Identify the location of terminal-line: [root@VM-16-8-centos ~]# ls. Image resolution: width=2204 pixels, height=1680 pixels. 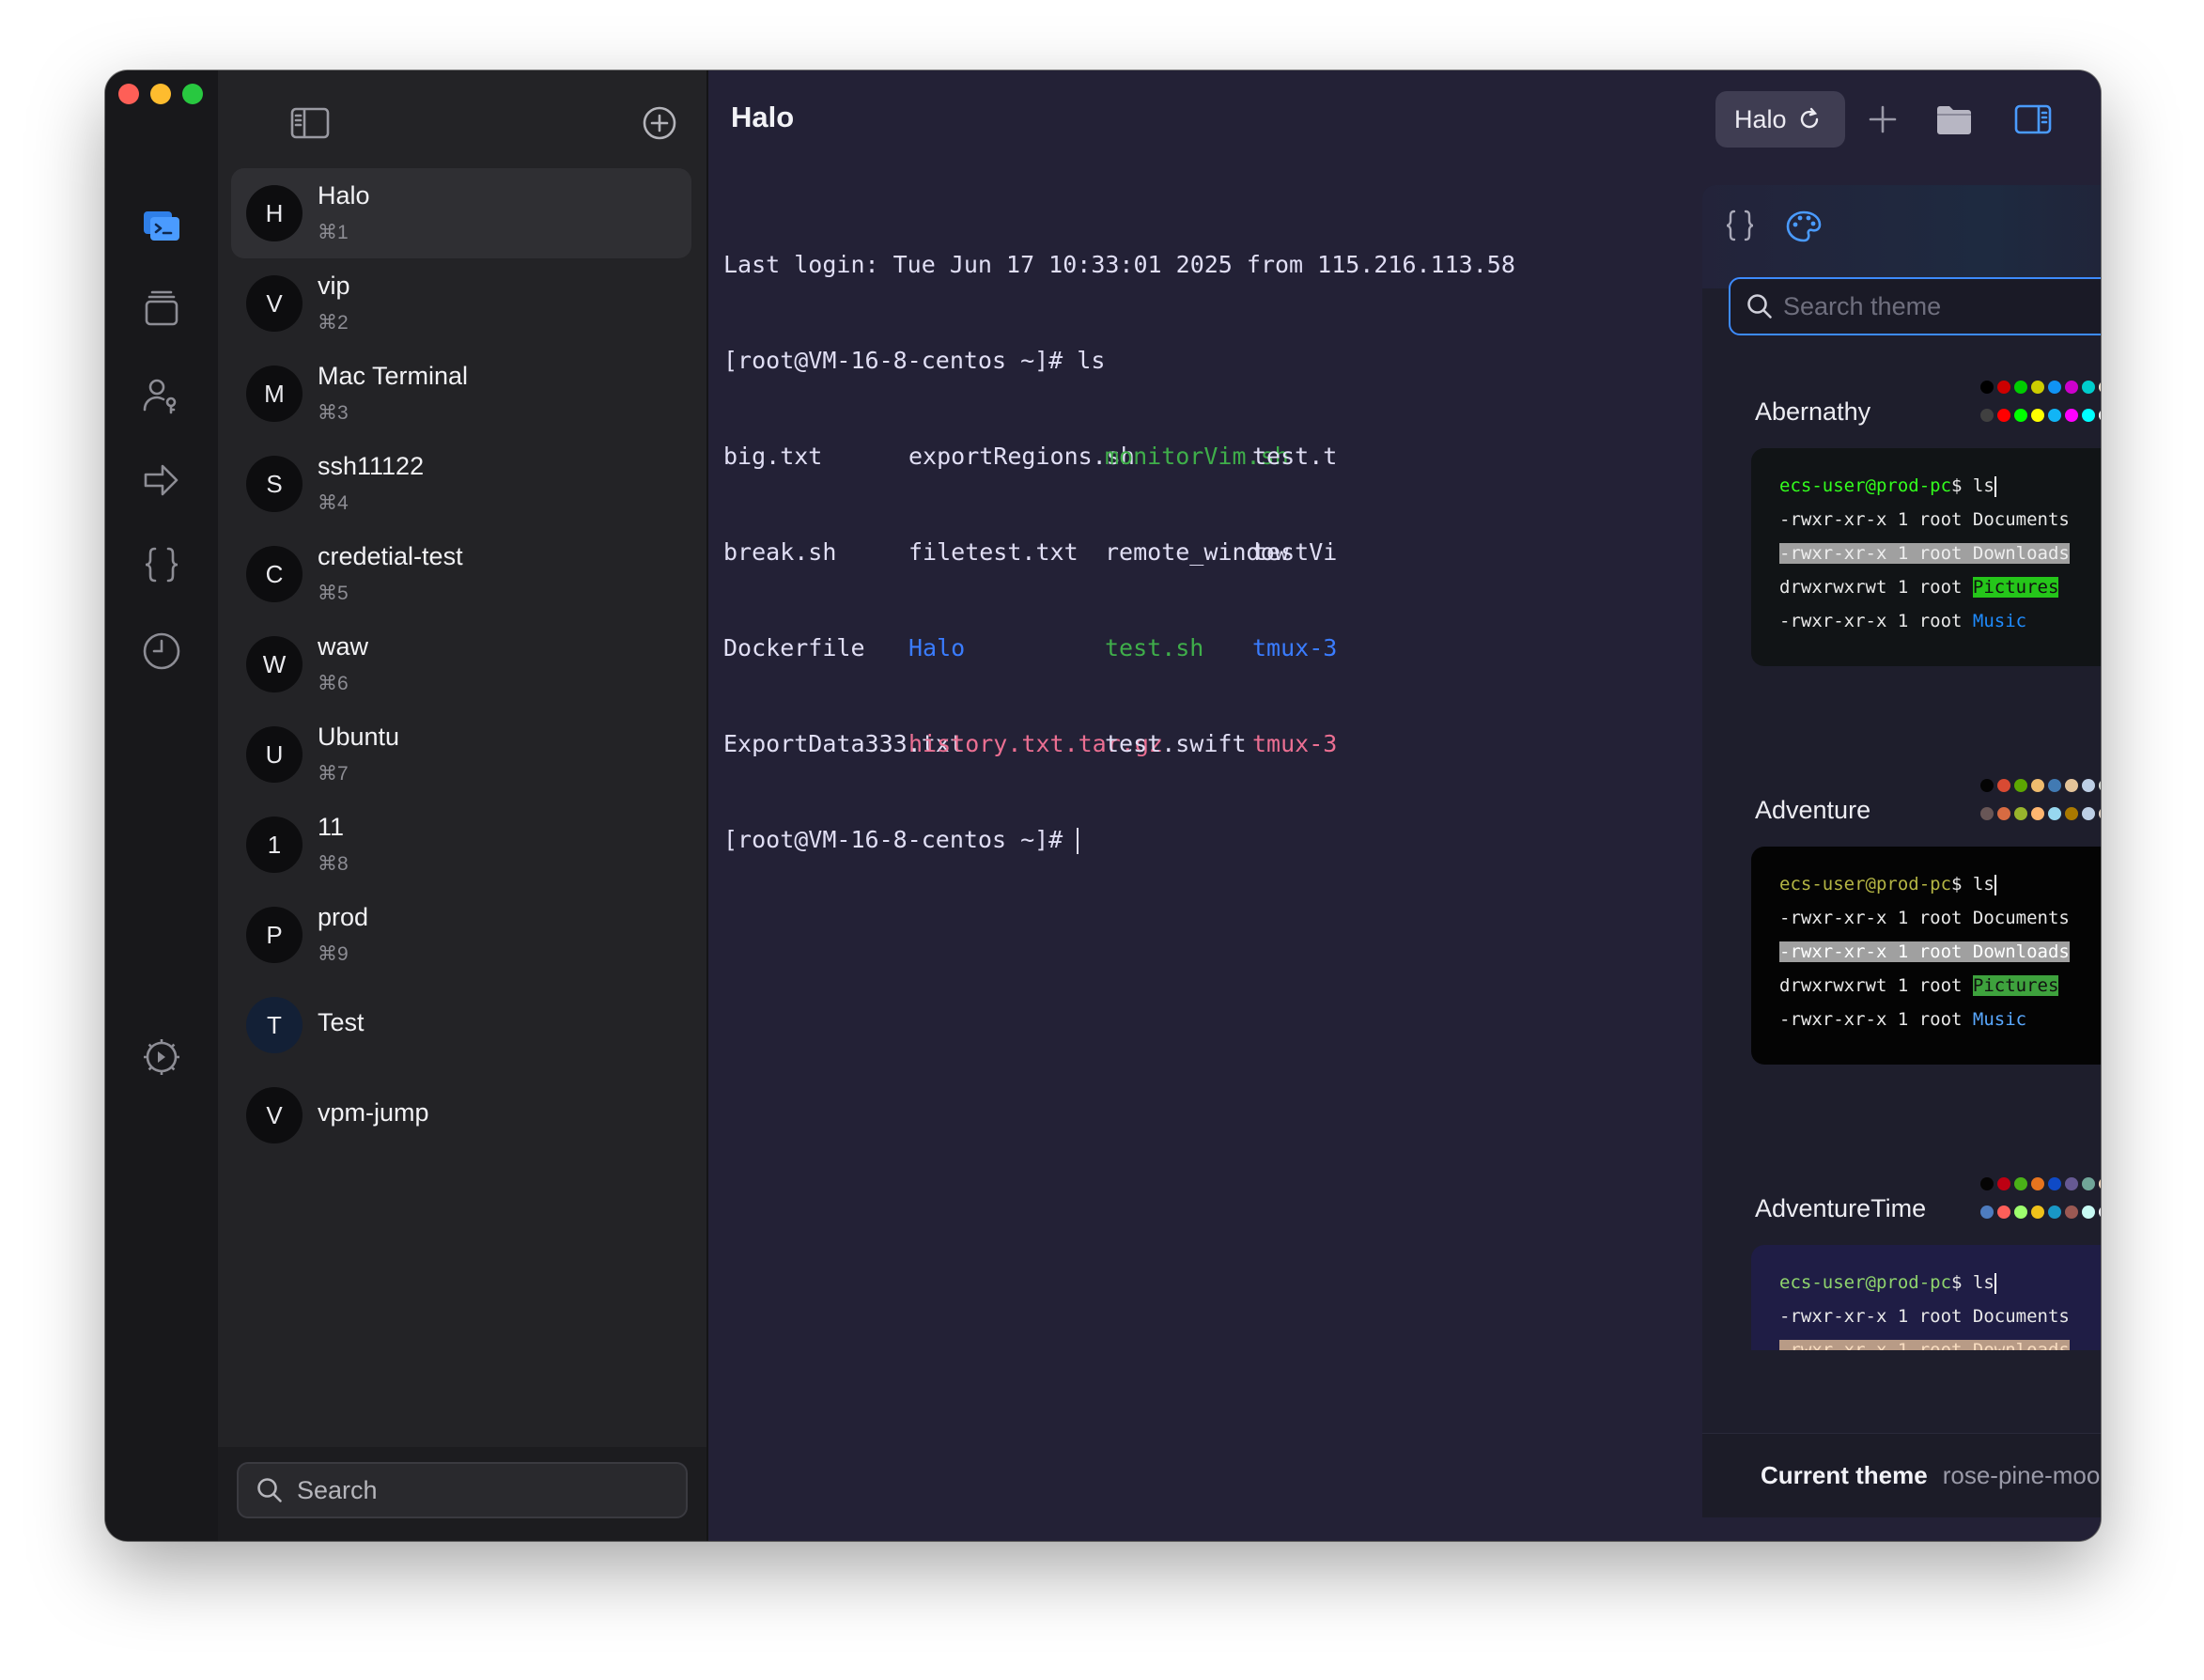
(914, 360).